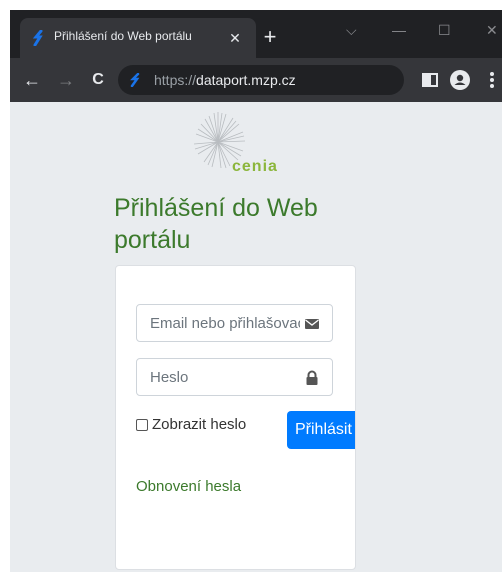  What do you see at coordinates (175, 80) in the screenshot?
I see `url-prefix: https://` at bounding box center [175, 80].